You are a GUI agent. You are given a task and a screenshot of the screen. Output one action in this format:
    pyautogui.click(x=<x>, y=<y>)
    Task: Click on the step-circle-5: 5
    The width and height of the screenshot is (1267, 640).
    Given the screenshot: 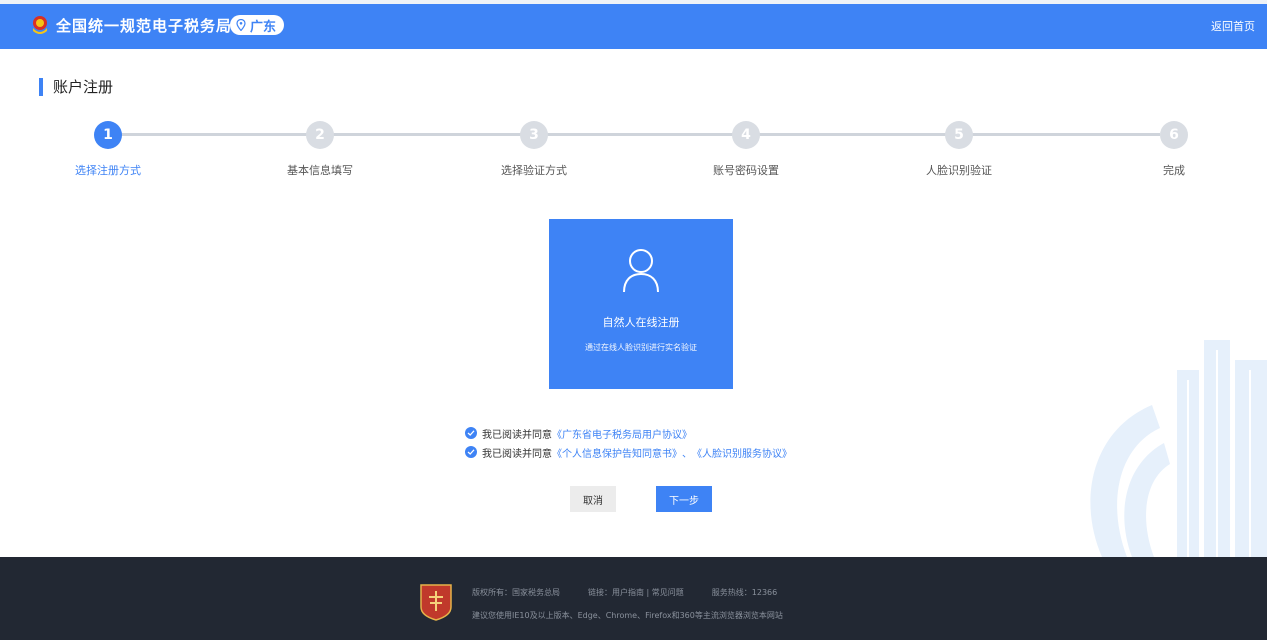 What is the action you would take?
    pyautogui.click(x=959, y=135)
    